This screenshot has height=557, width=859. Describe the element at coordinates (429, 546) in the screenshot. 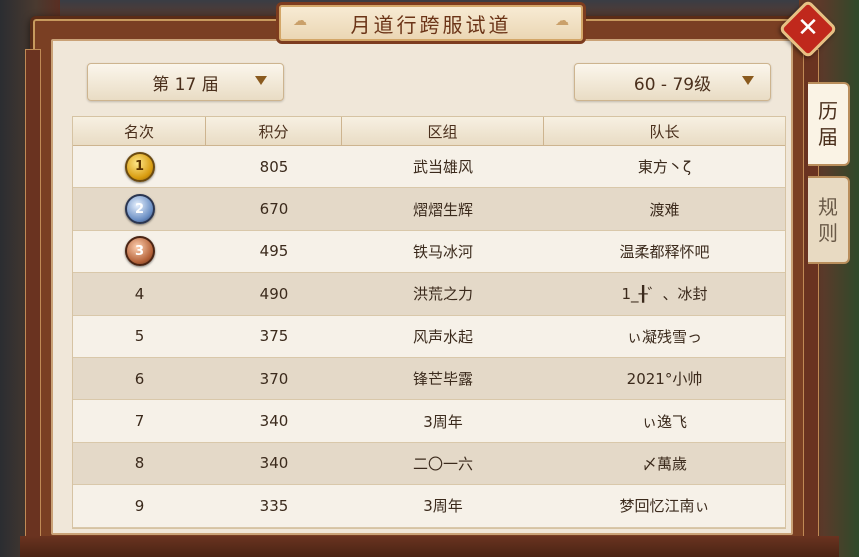

I see `frame-bottom-beam` at that location.